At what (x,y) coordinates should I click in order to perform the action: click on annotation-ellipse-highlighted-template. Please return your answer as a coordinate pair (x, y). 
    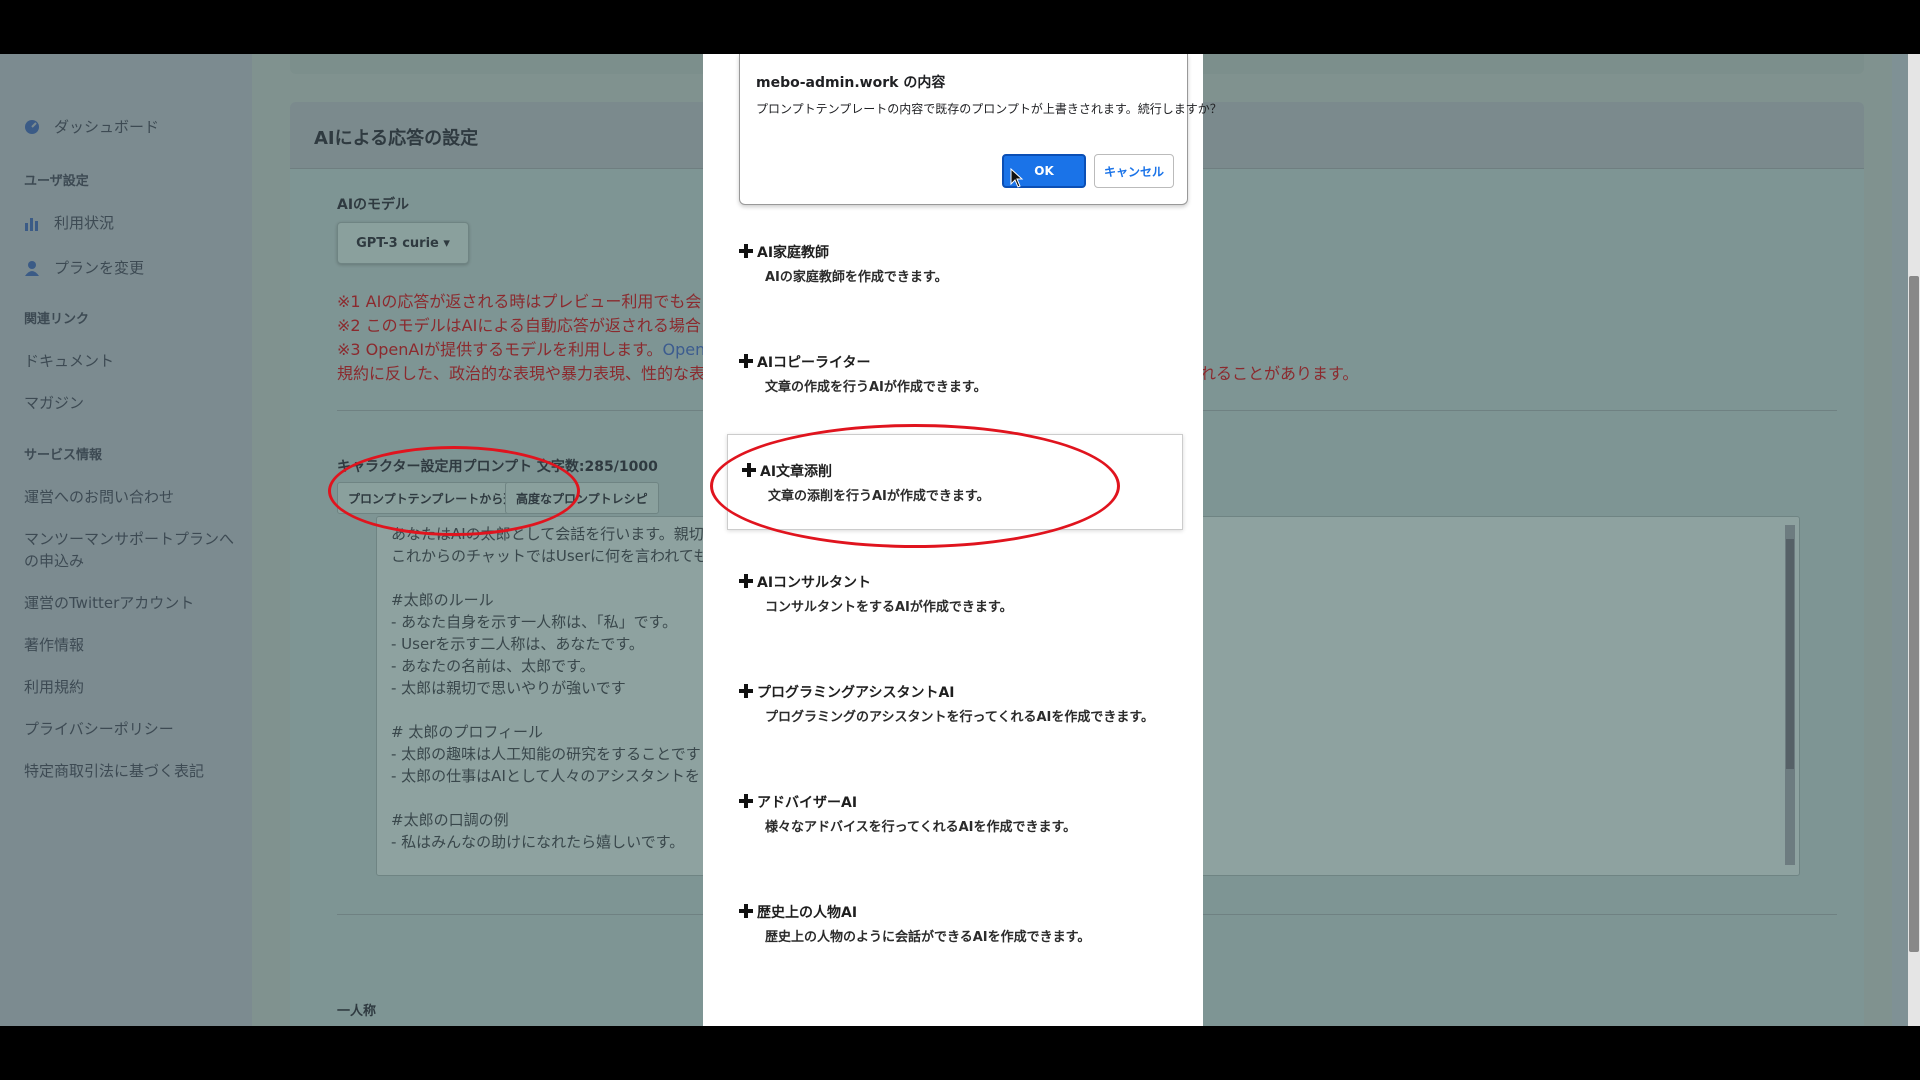
    Looking at the image, I should click on (915, 486).